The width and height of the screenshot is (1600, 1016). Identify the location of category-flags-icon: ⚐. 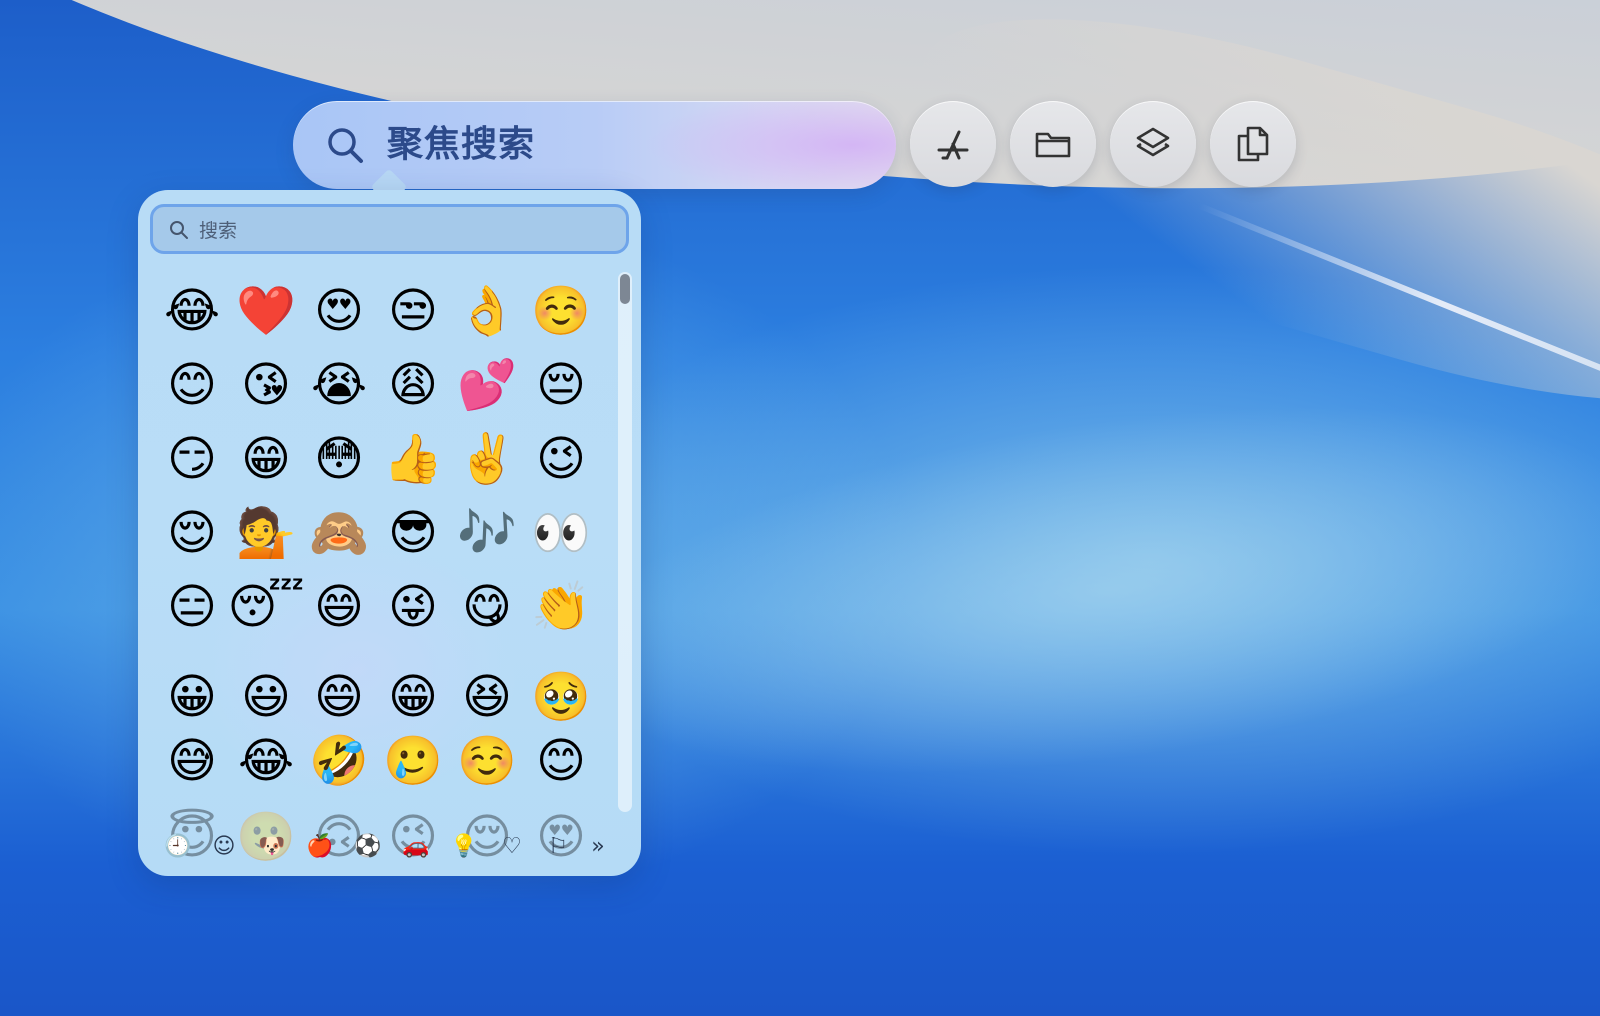
(558, 846).